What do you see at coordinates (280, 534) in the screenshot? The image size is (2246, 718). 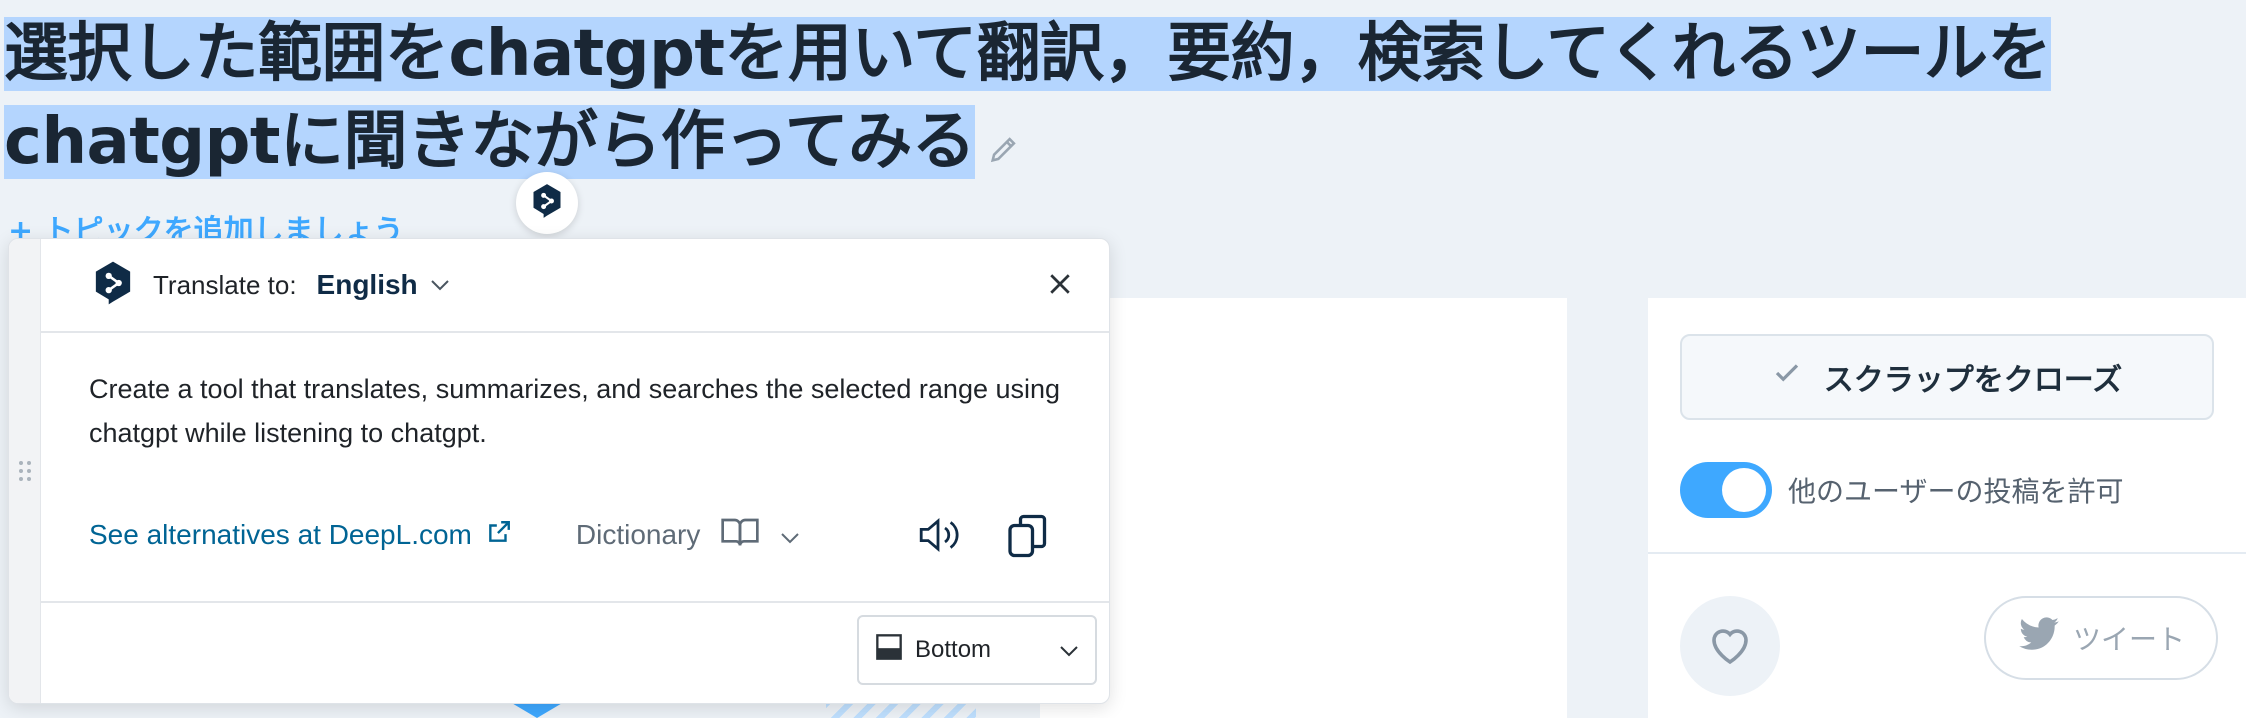 I see `see-alternatives-label: See alternatives at DeepL.com` at bounding box center [280, 534].